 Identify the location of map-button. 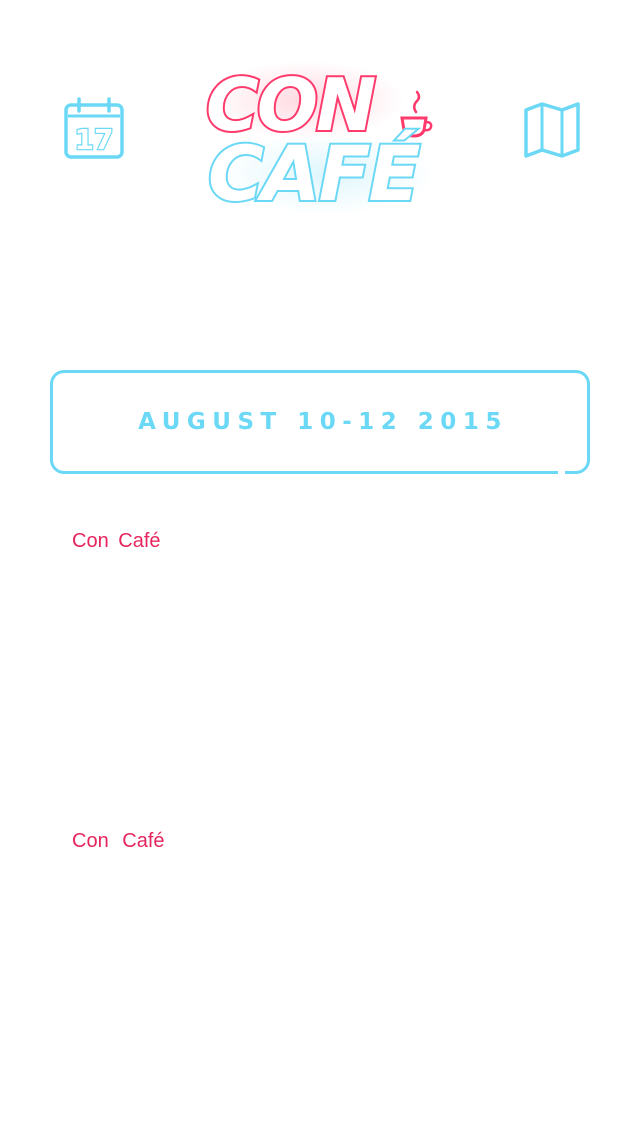
(552, 130).